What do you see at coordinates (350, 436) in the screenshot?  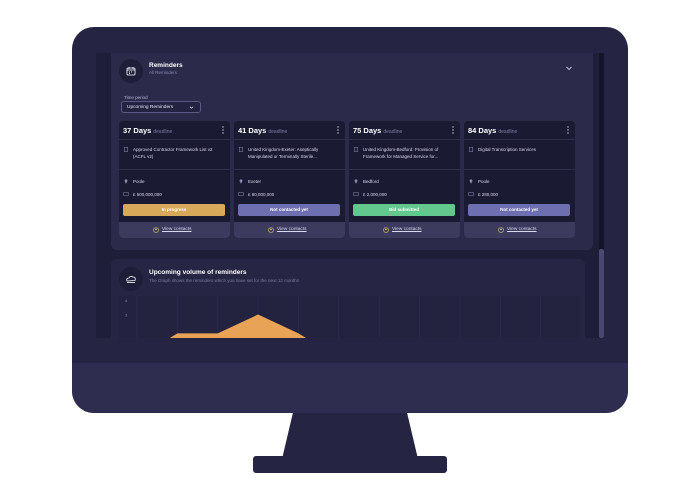 I see `monitor-stand-neck` at bounding box center [350, 436].